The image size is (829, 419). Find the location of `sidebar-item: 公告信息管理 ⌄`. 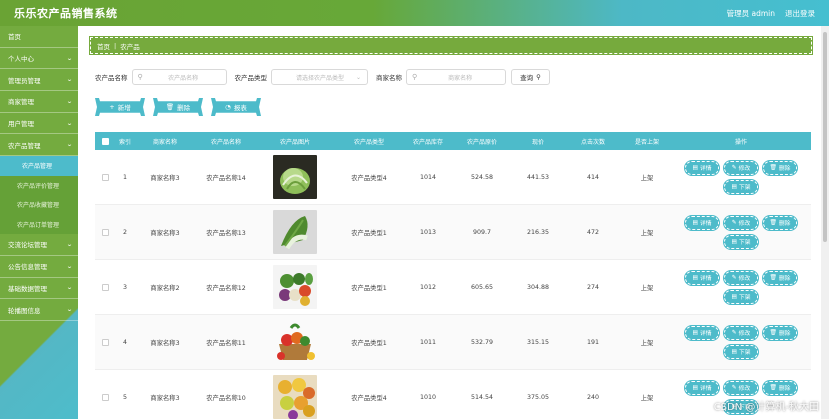

sidebar-item: 公告信息管理 ⌄ is located at coordinates (39, 267).